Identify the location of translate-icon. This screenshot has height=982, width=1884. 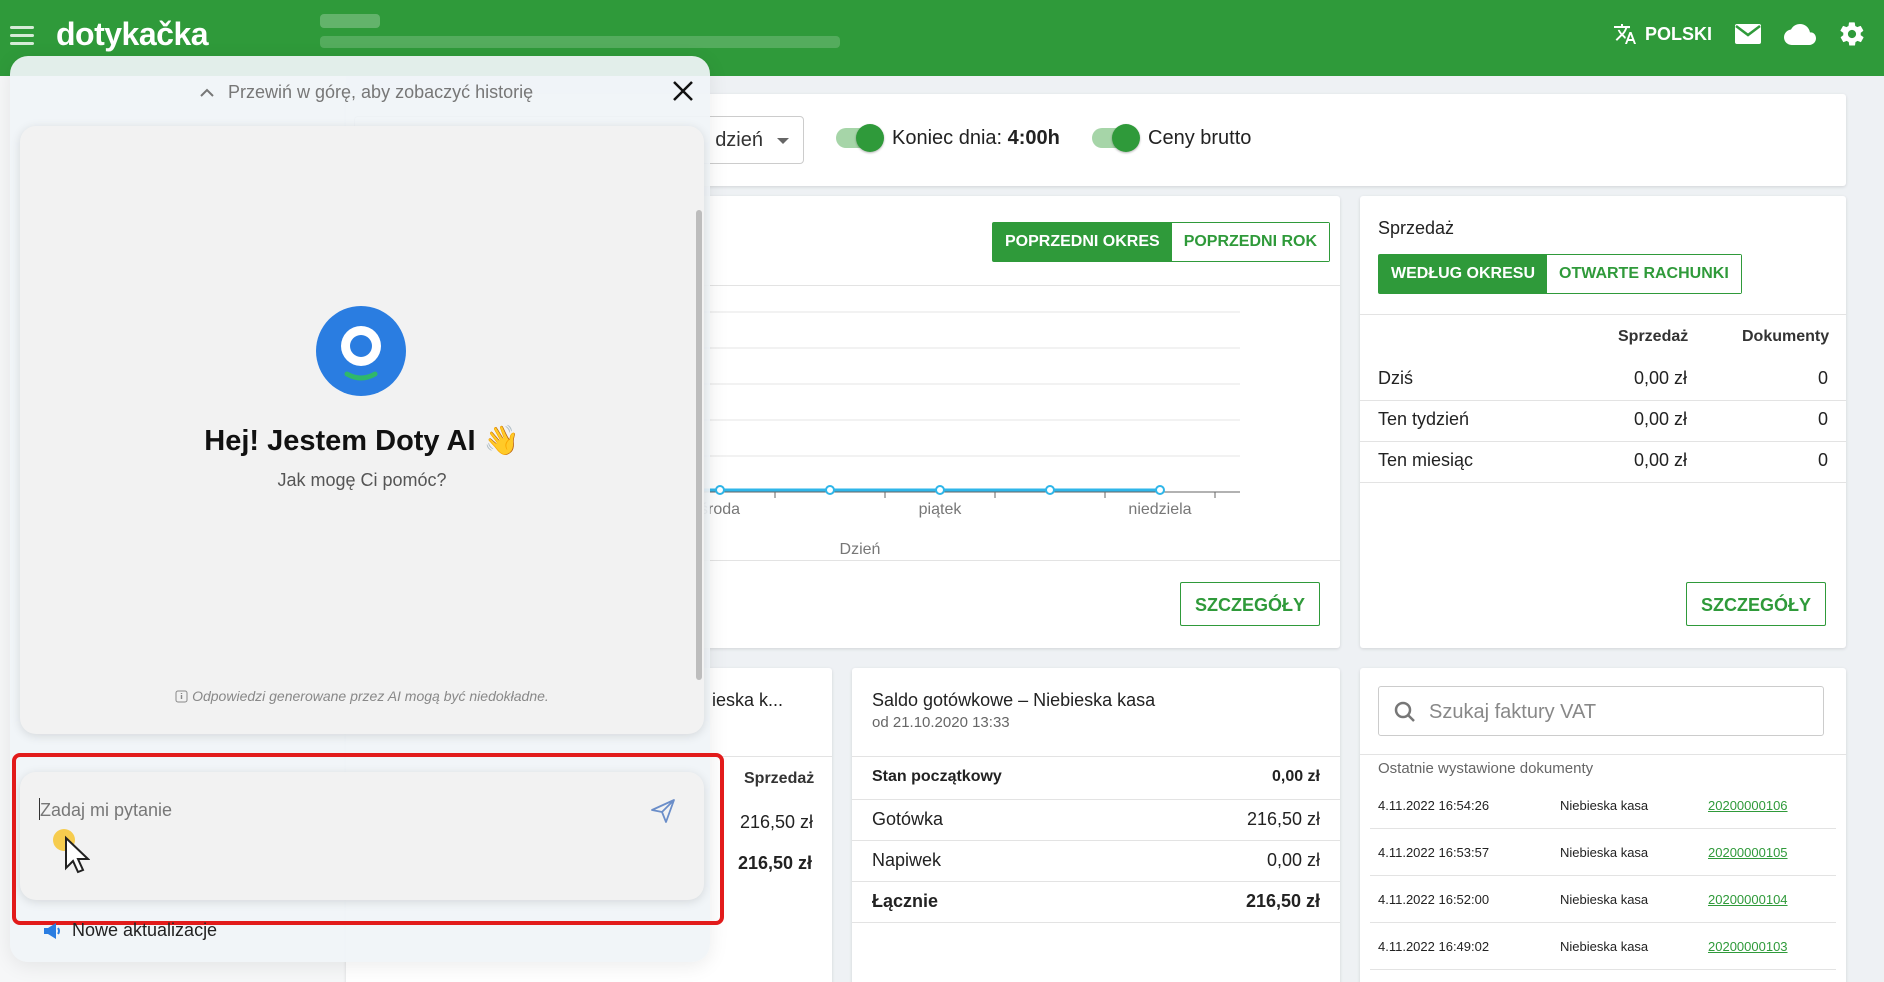
(1624, 34).